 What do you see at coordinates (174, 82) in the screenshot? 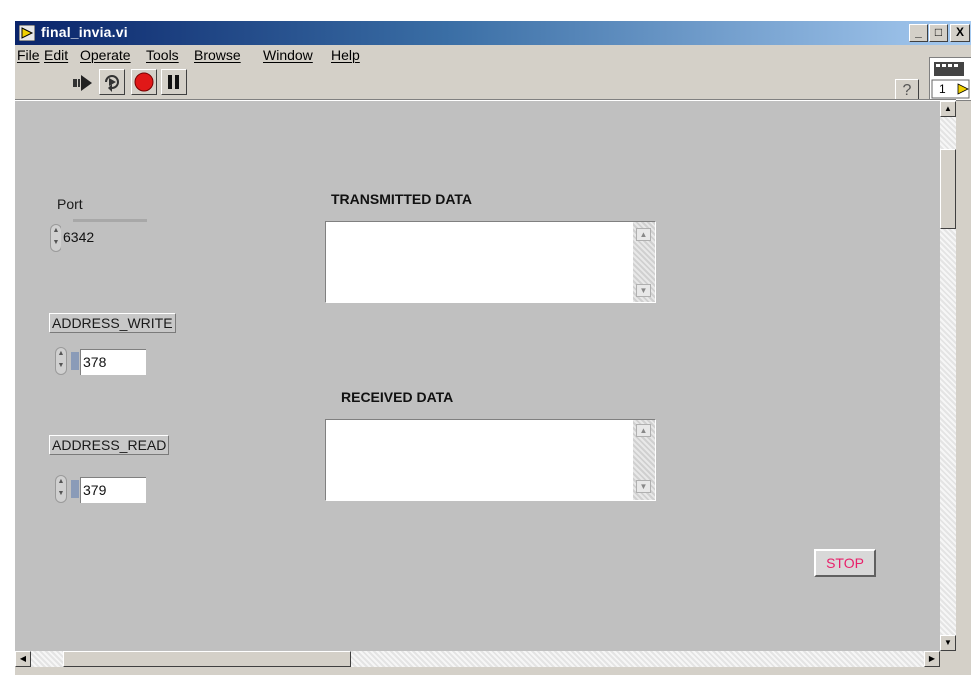
I see `pause-icon` at bounding box center [174, 82].